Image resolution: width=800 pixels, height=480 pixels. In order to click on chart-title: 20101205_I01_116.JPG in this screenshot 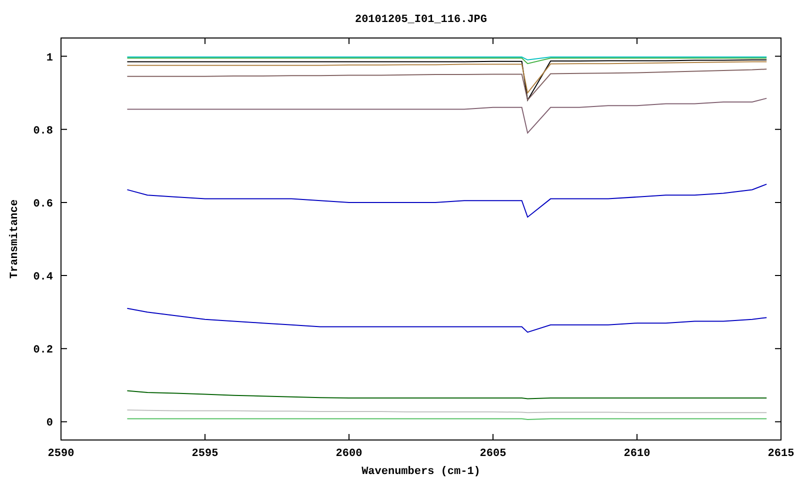, I will do `click(421, 20)`.